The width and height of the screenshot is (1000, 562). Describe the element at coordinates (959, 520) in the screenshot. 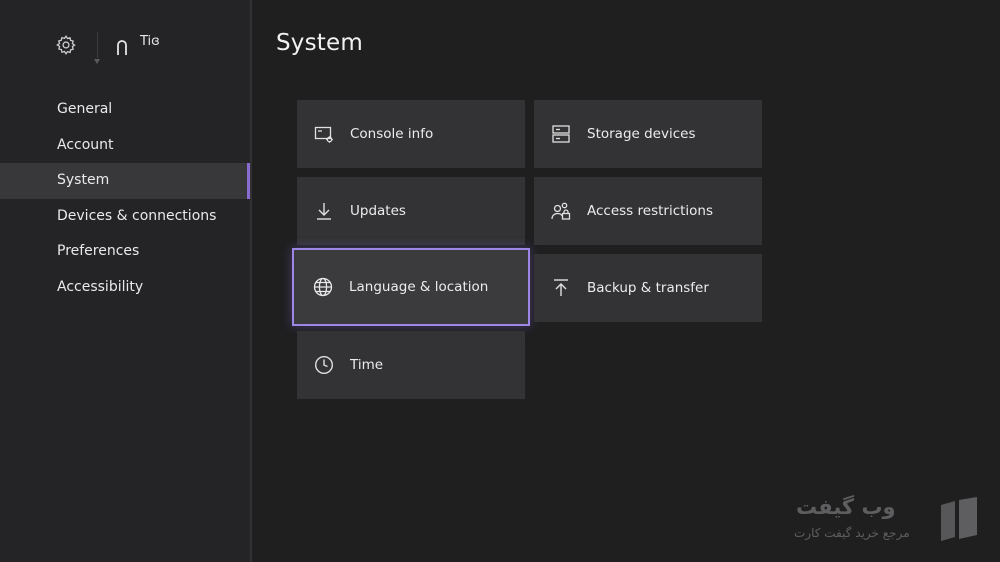

I see `watermark-logo-icon` at that location.